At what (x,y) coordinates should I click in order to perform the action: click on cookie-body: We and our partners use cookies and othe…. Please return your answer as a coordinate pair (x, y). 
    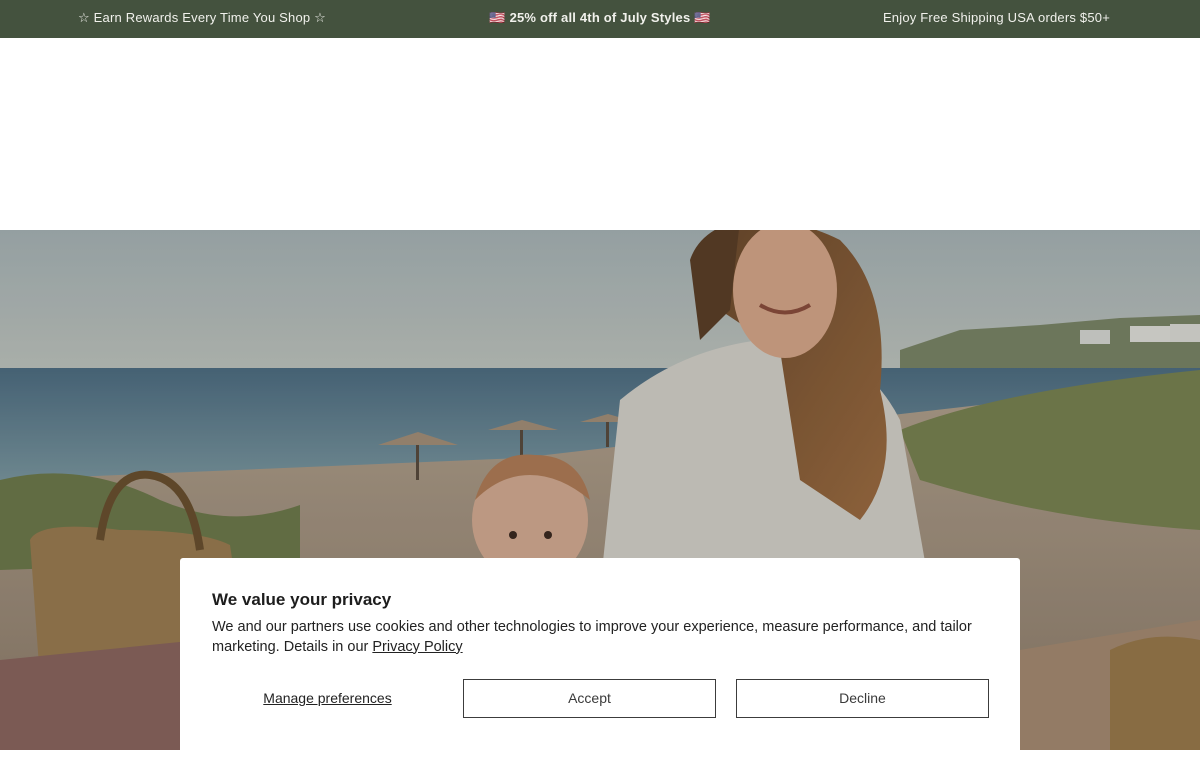
    Looking at the image, I should click on (597, 637).